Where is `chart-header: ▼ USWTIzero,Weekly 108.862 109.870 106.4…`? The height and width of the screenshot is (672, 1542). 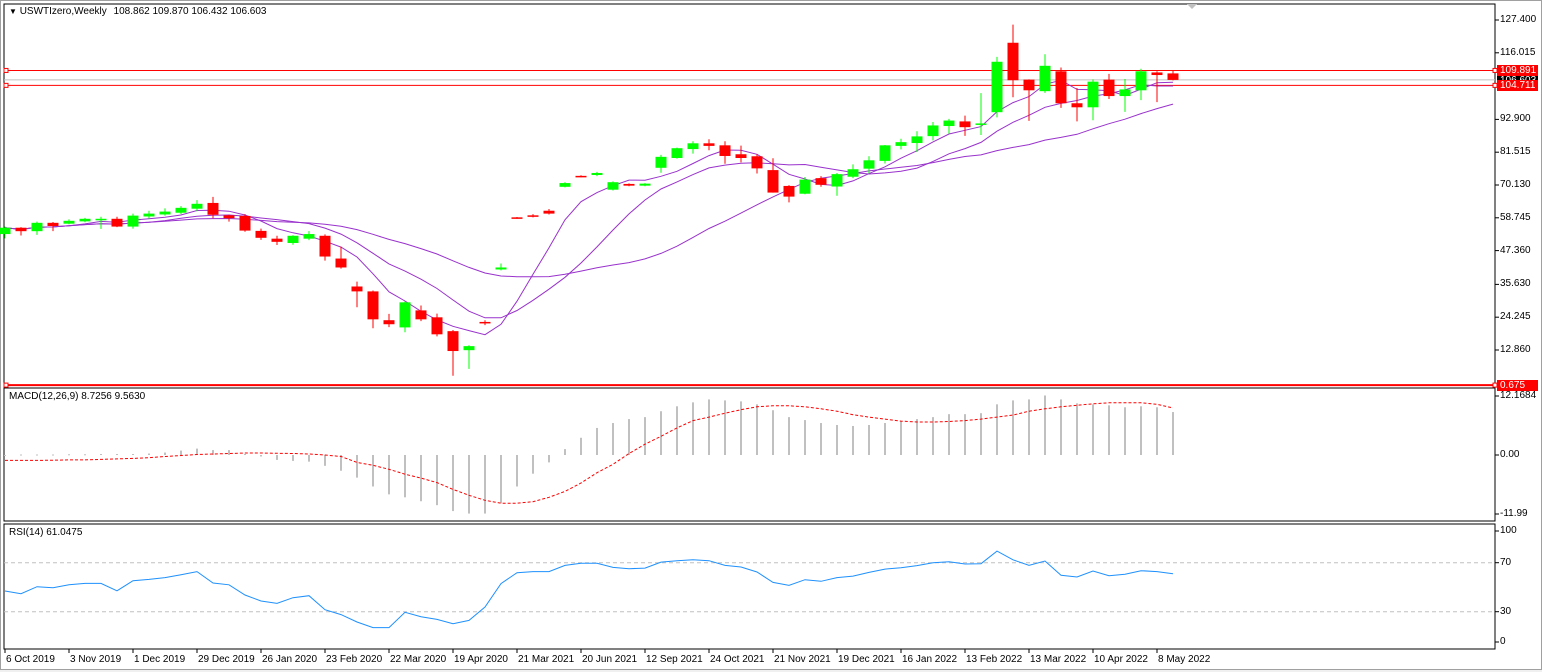
chart-header: ▼ USWTIzero,Weekly 108.862 109.870 106.4… is located at coordinates (137, 11).